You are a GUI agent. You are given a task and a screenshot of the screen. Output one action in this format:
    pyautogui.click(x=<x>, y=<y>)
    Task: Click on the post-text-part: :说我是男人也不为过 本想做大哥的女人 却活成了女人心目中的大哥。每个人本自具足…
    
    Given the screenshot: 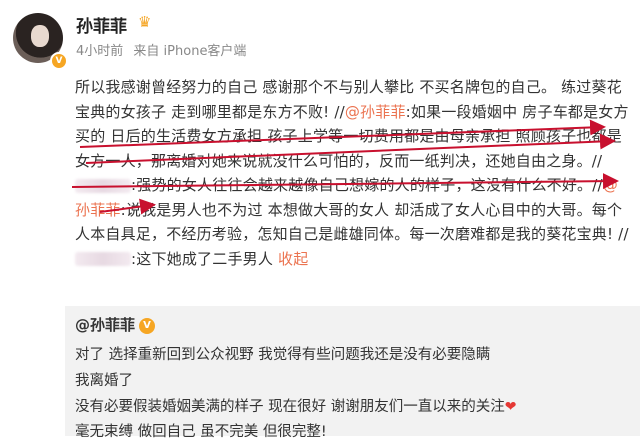 What is the action you would take?
    pyautogui.click(x=352, y=222)
    